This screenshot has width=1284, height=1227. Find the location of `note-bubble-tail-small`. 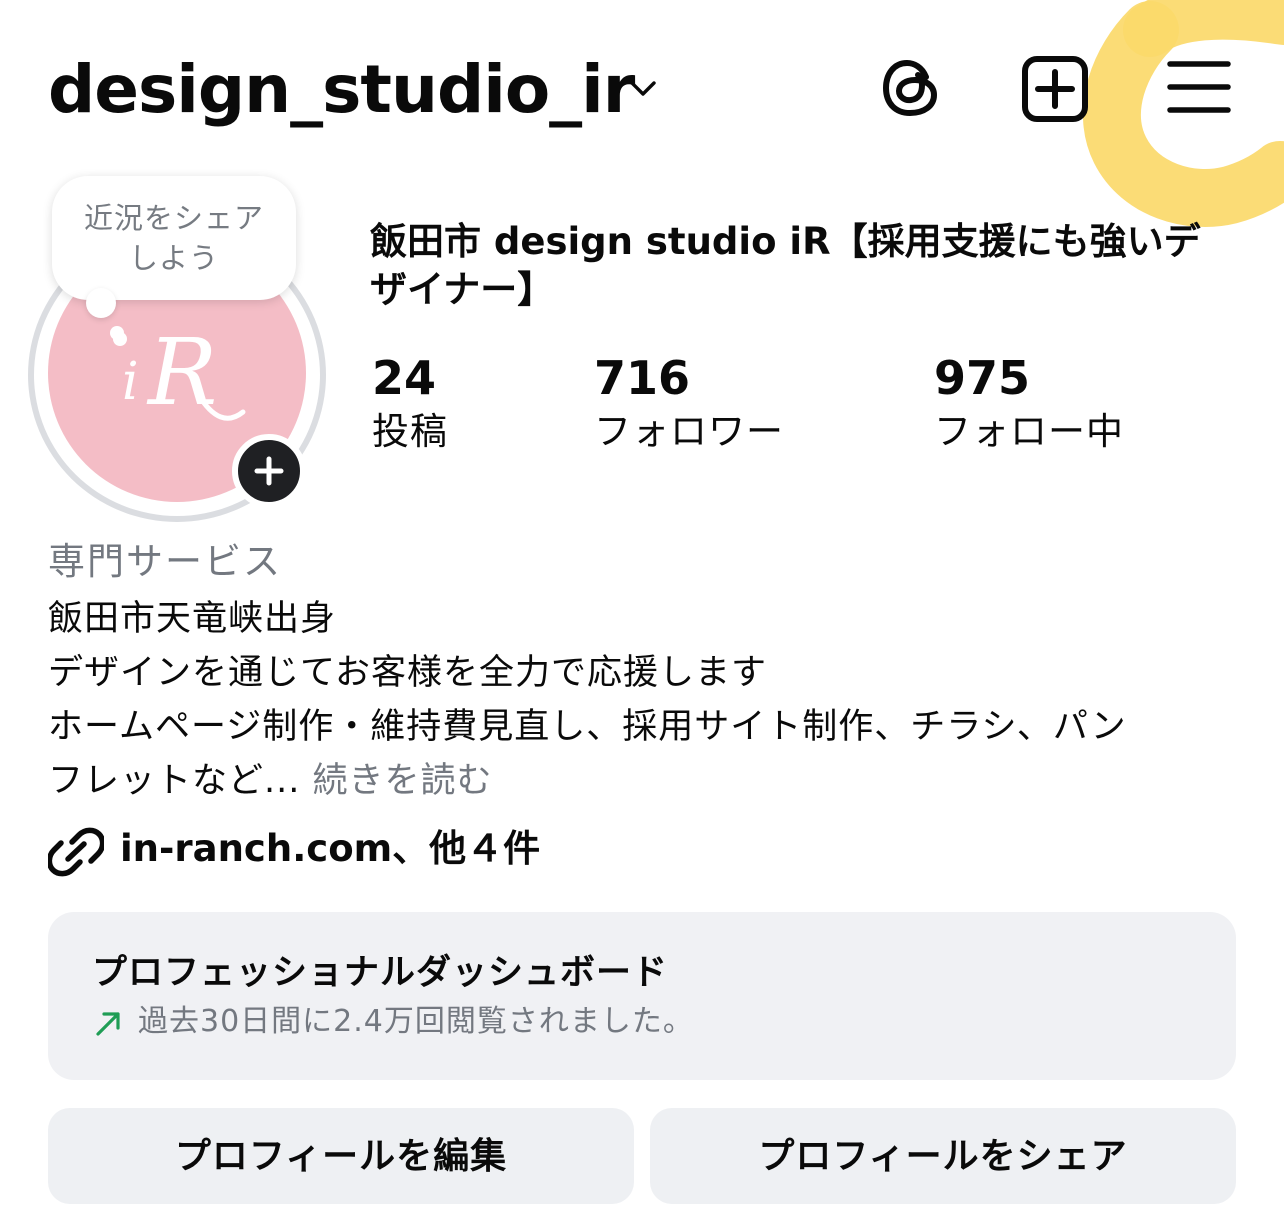

note-bubble-tail-small is located at coordinates (117, 333).